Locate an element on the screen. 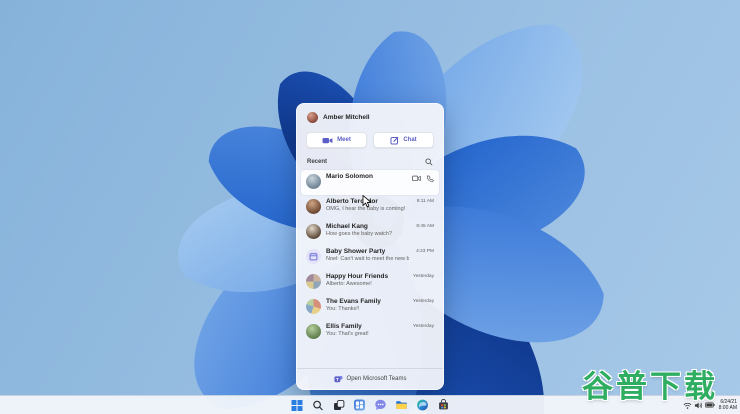 Image resolution: width=740 pixels, height=414 pixels. microsoft-store-button is located at coordinates (444, 405).